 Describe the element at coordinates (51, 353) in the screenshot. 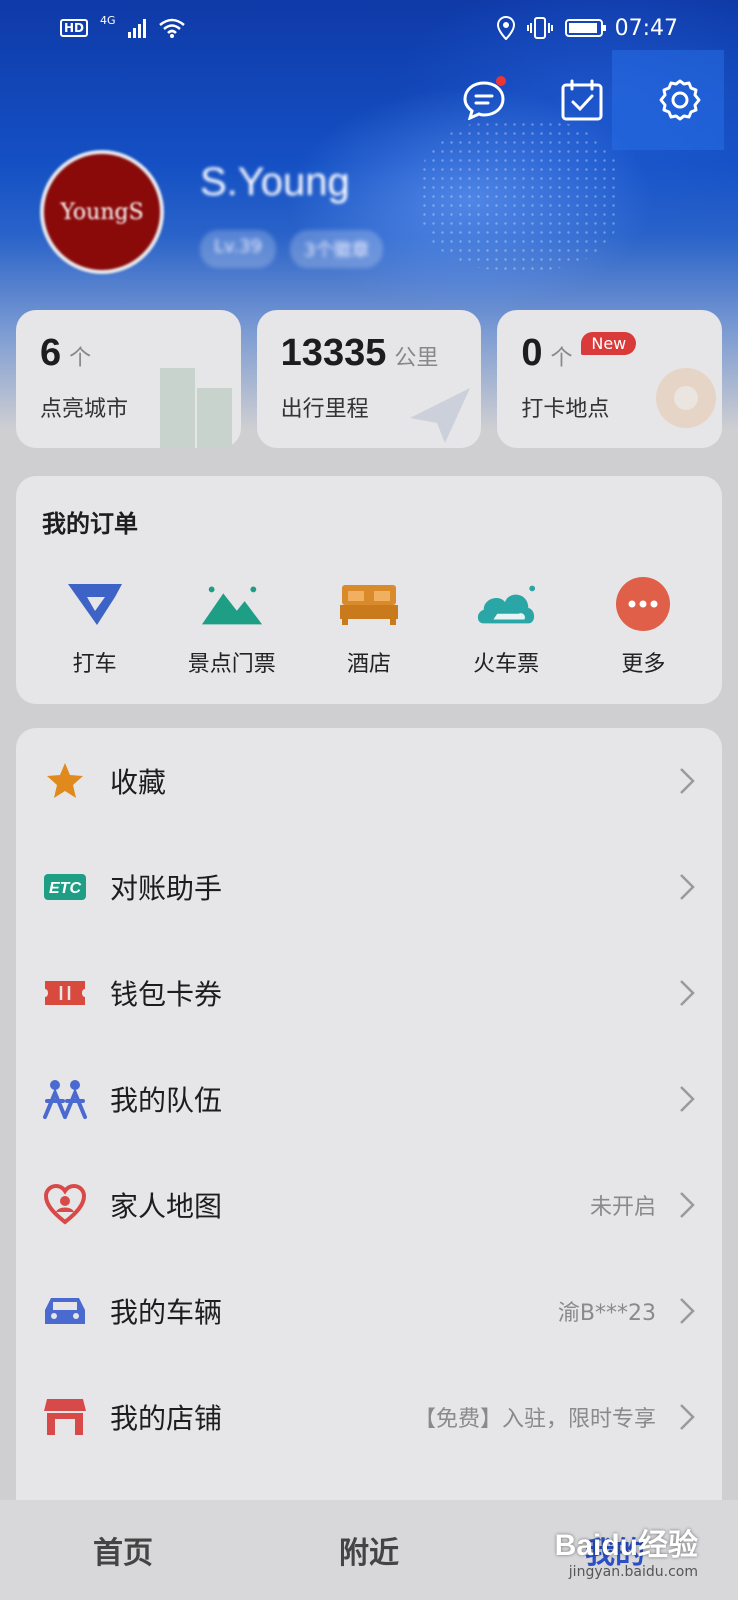

I see `stat-value: 6` at that location.